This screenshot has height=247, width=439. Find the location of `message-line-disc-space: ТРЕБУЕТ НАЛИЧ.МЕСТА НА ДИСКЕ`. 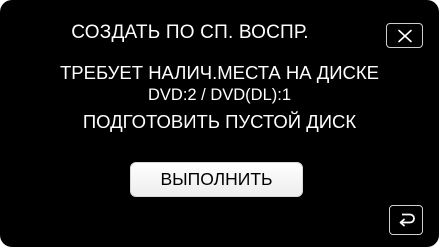

message-line-disc-space: ТРЕБУЕТ НАЛИЧ.МЕСТА НА ДИСКЕ is located at coordinates (219, 72).